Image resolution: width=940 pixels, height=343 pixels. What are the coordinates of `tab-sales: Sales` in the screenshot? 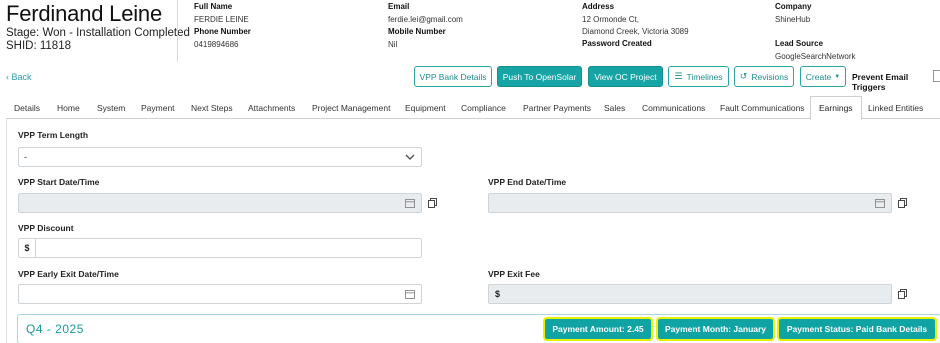 It's located at (614, 107).